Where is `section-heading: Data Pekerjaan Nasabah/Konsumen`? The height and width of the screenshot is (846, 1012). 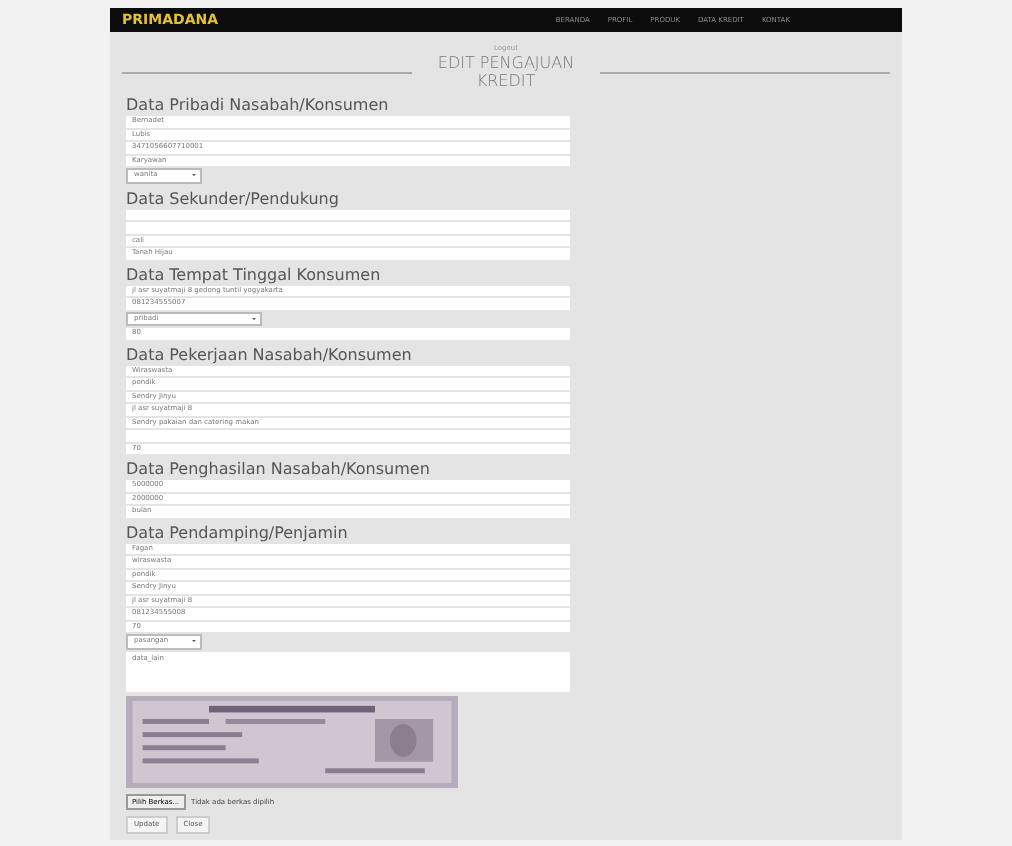
section-heading: Data Pekerjaan Nasabah/Konsumen is located at coordinates (270, 355).